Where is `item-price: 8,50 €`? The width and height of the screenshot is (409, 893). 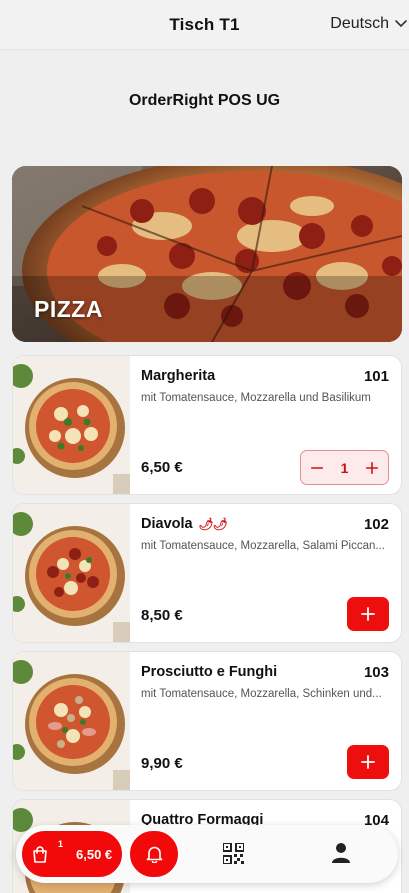 item-price: 8,50 € is located at coordinates (162, 615).